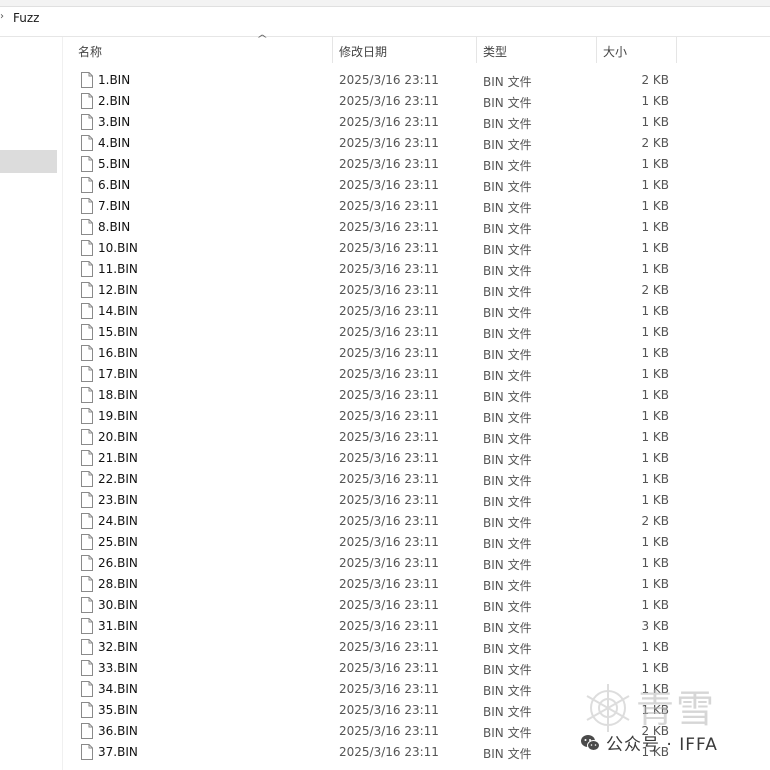 The image size is (770, 770). I want to click on file-row: 6.BIN 2025/3/16 23:11 BIN 文件 1 KB, so click(416, 185).